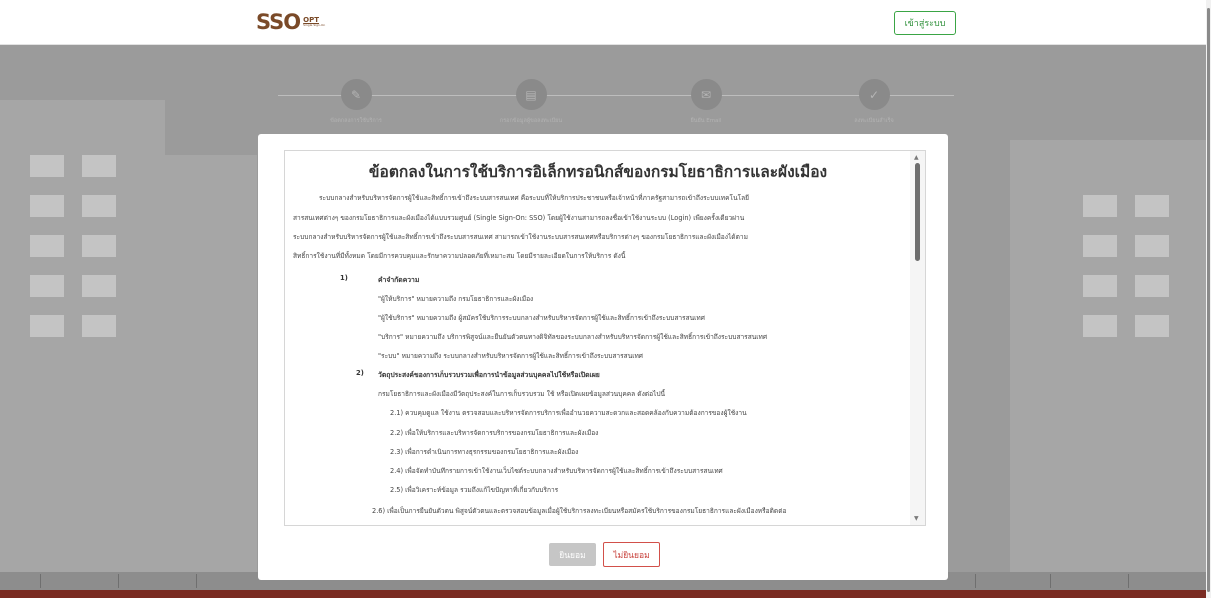 This screenshot has width=1211, height=598. Describe the element at coordinates (874, 94) in the screenshot. I see `check-icon: ✓` at that location.